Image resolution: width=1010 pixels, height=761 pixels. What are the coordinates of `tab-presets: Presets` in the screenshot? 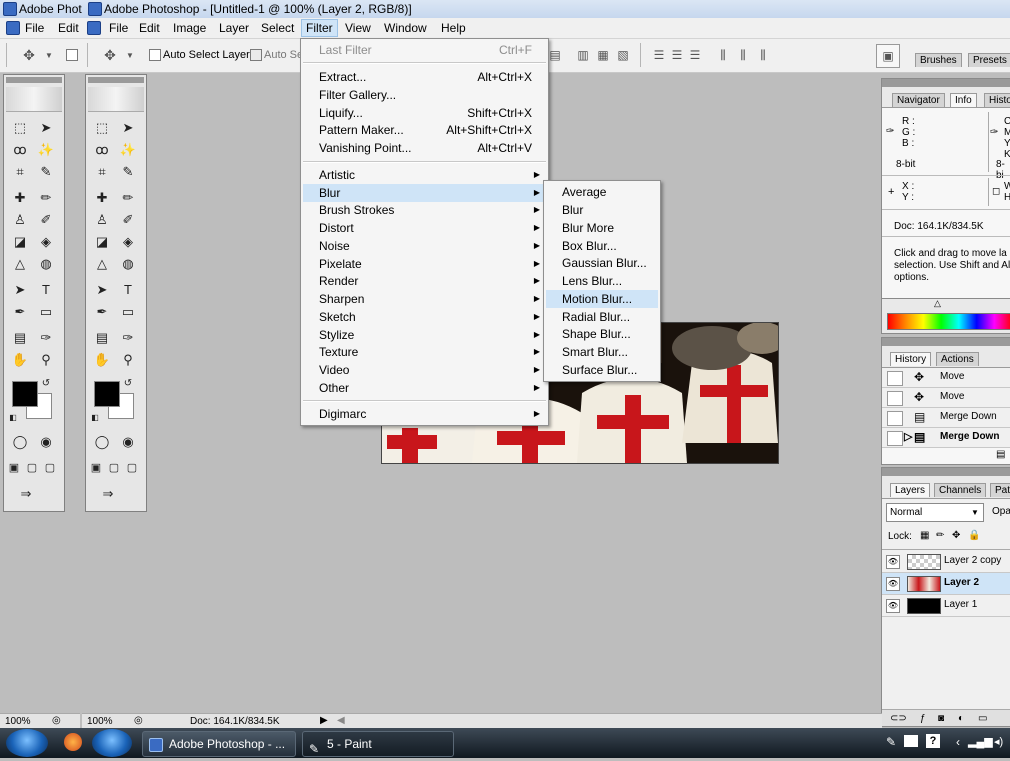 It's located at (989, 60).